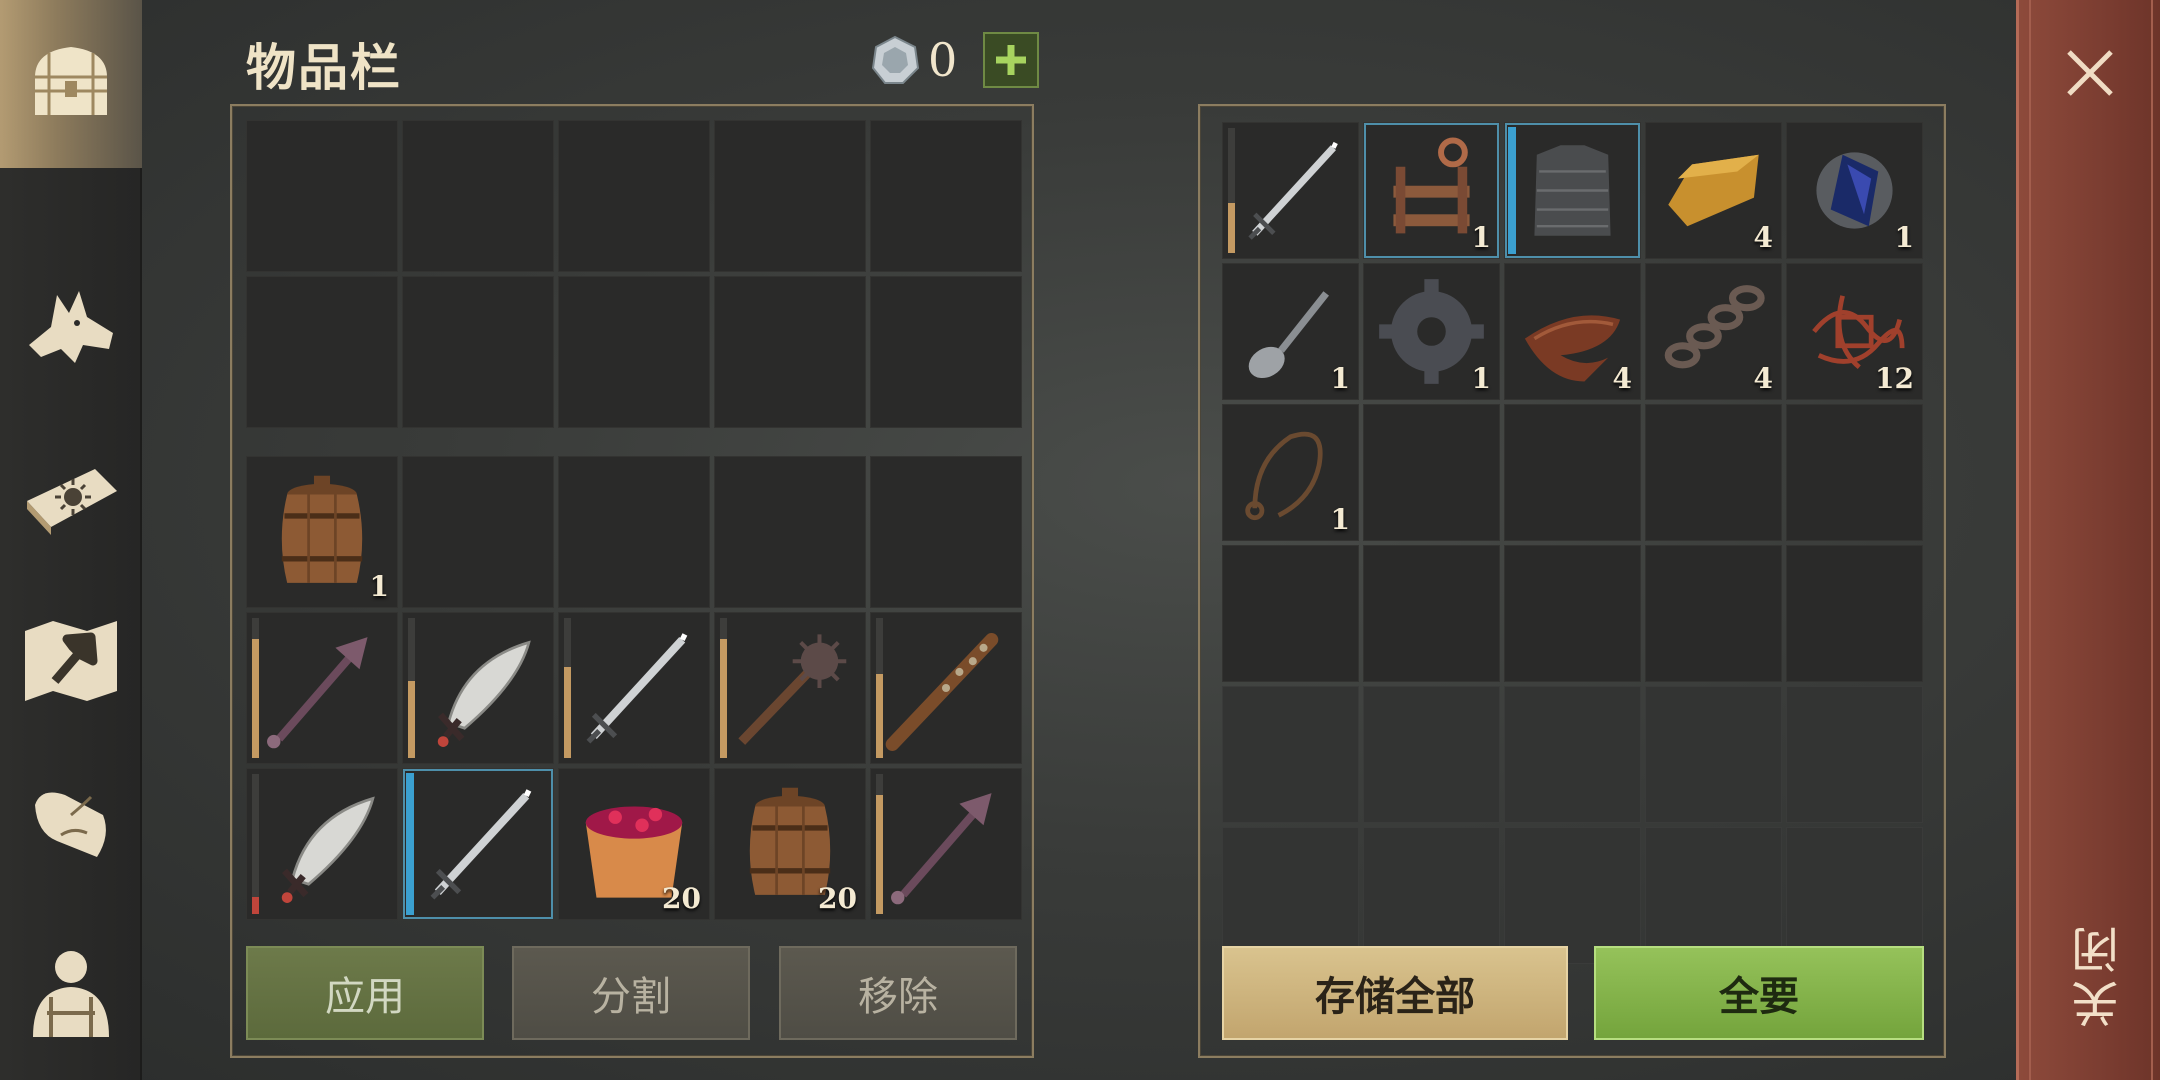  Describe the element at coordinates (631, 993) in the screenshot. I see `split-button: 分割` at that location.